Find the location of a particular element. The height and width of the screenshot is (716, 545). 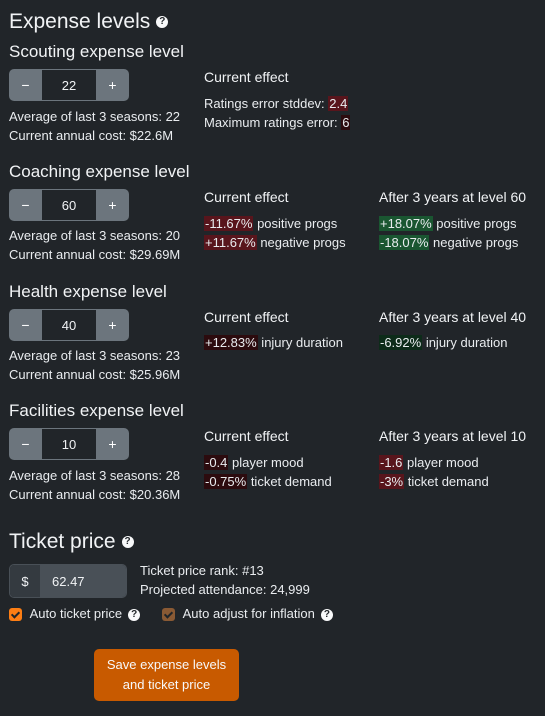

save-button-line1: Save expense levels is located at coordinates (166, 664).